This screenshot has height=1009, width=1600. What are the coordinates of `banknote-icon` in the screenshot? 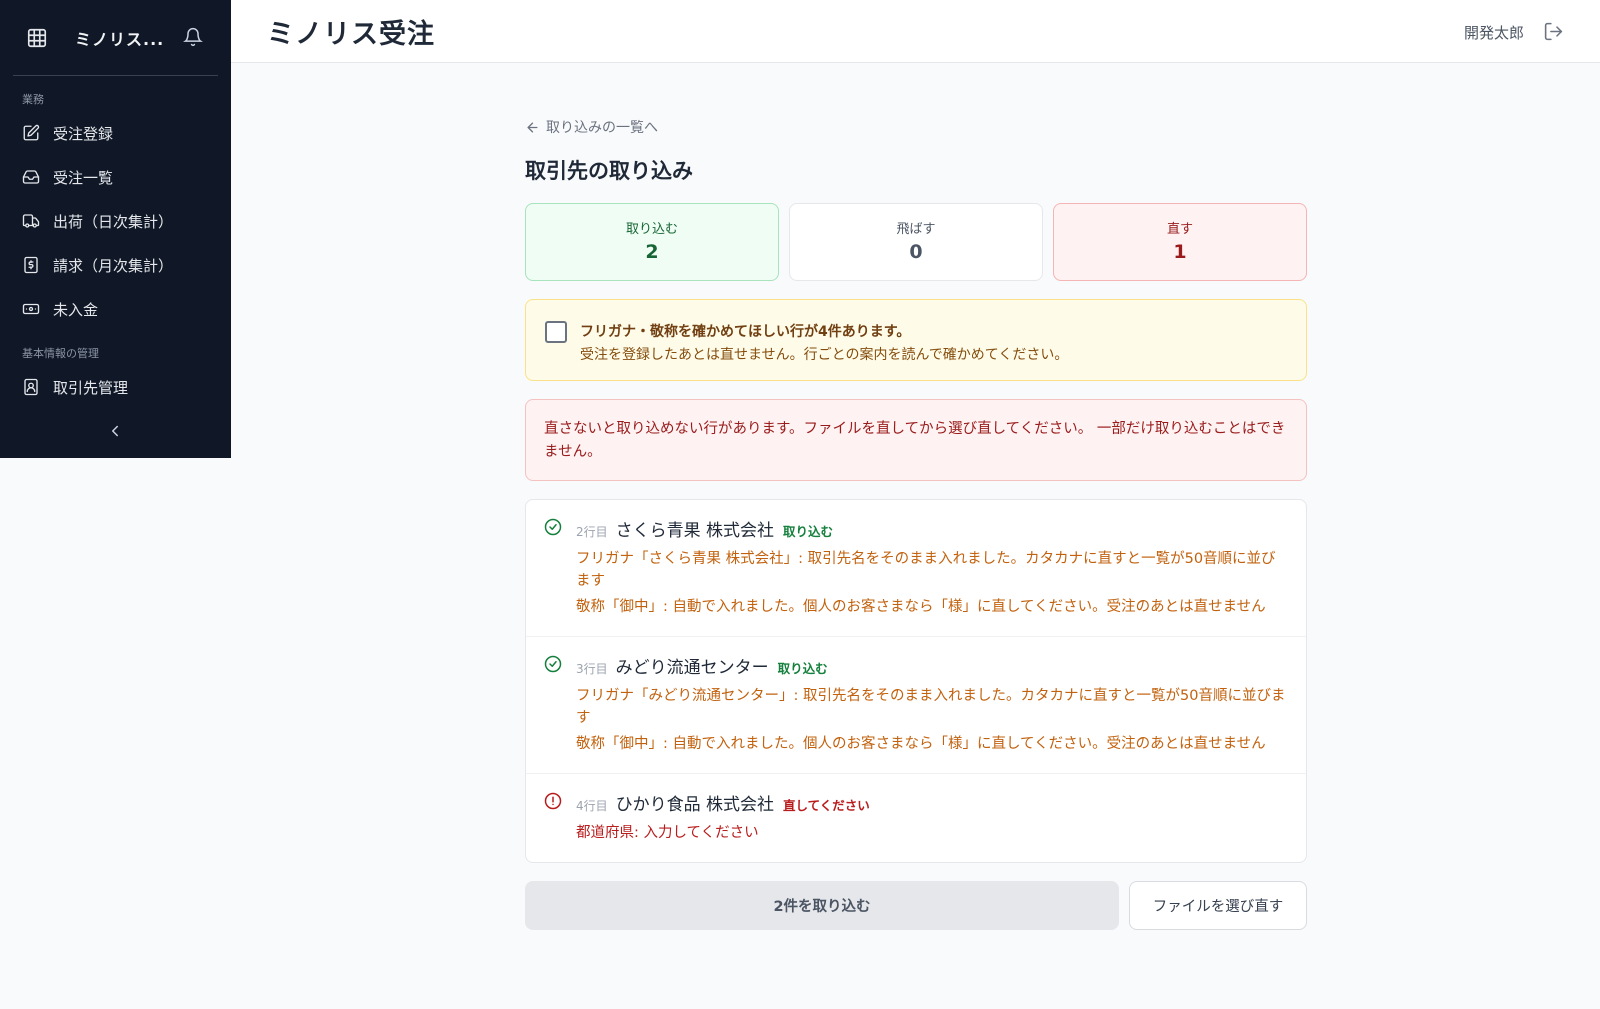 It's located at (31, 309).